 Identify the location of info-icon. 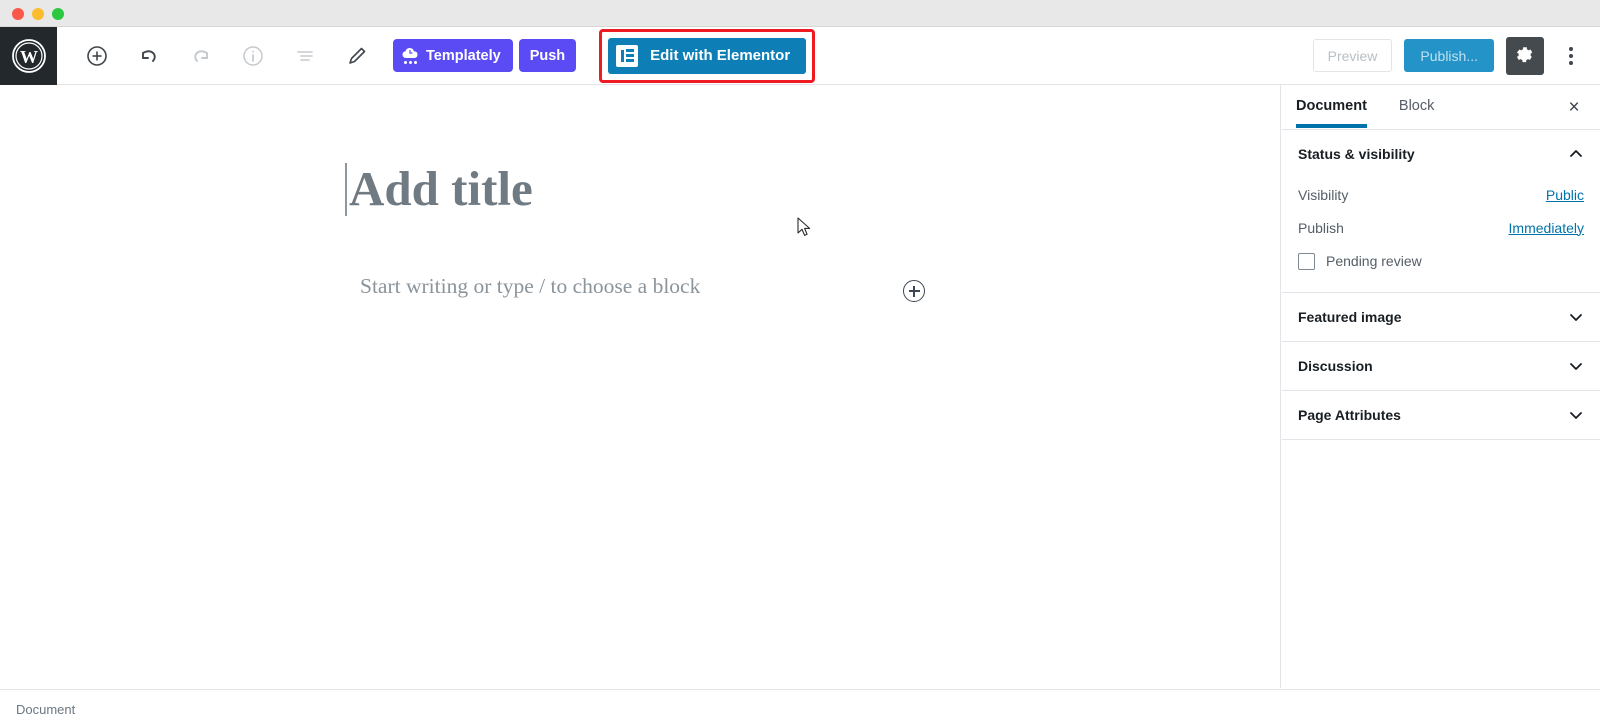
(253, 56).